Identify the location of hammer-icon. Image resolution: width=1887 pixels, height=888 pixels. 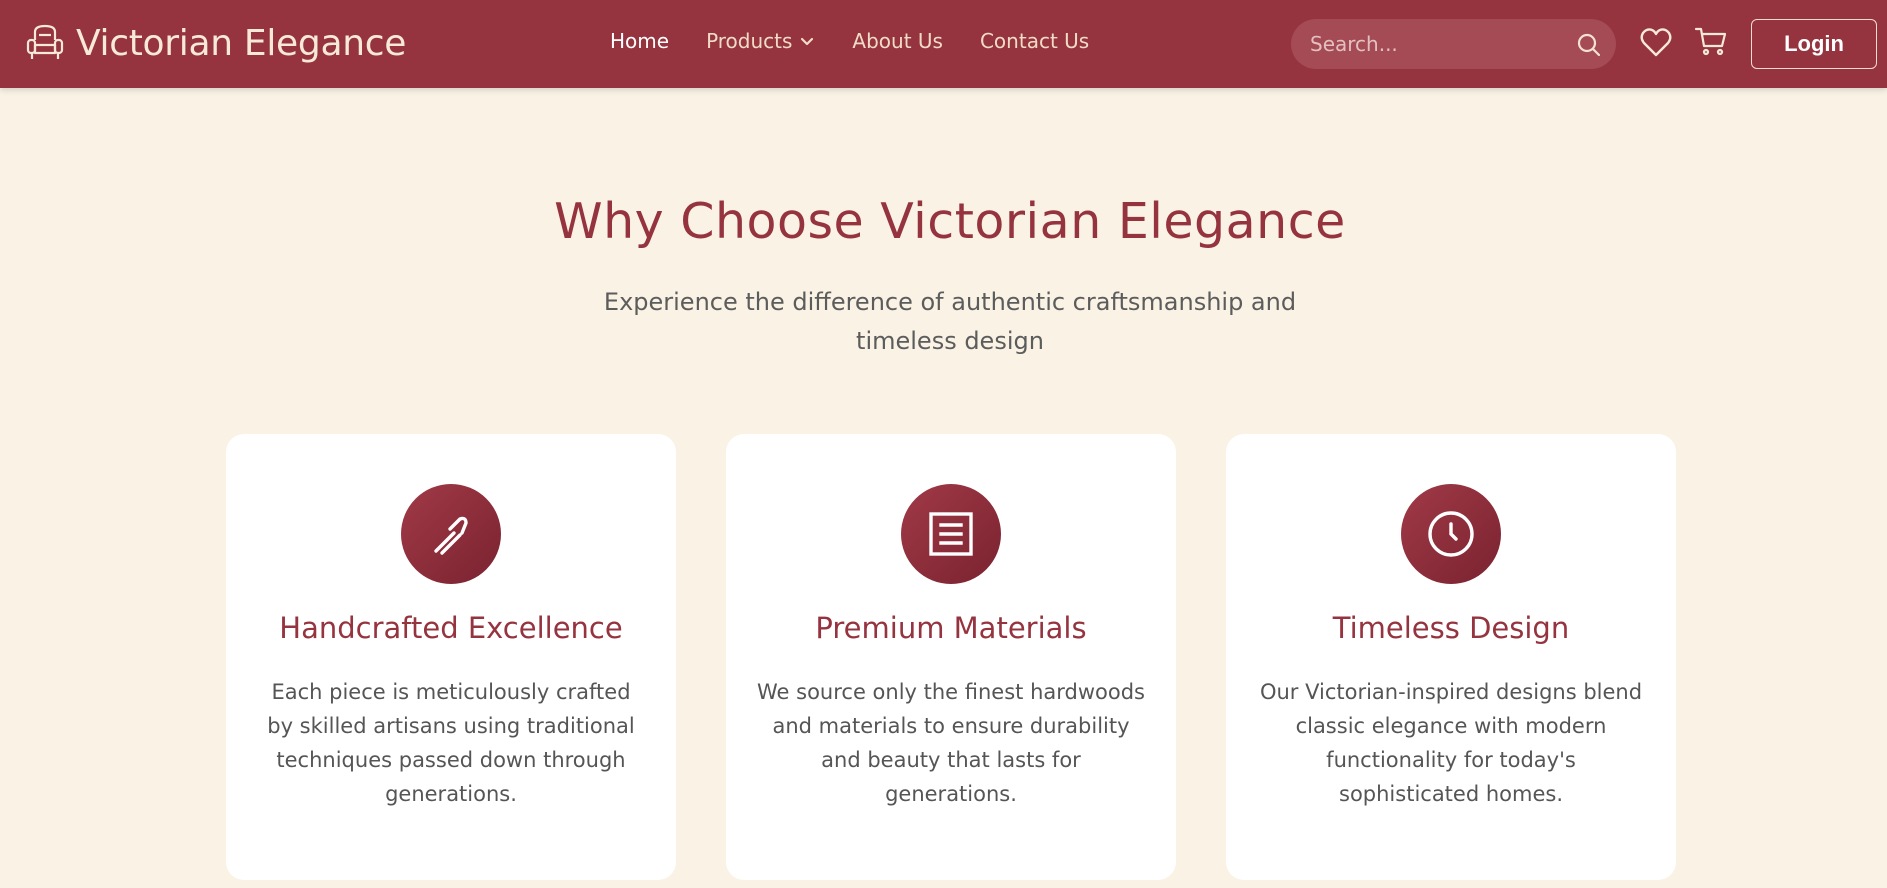
(451, 535).